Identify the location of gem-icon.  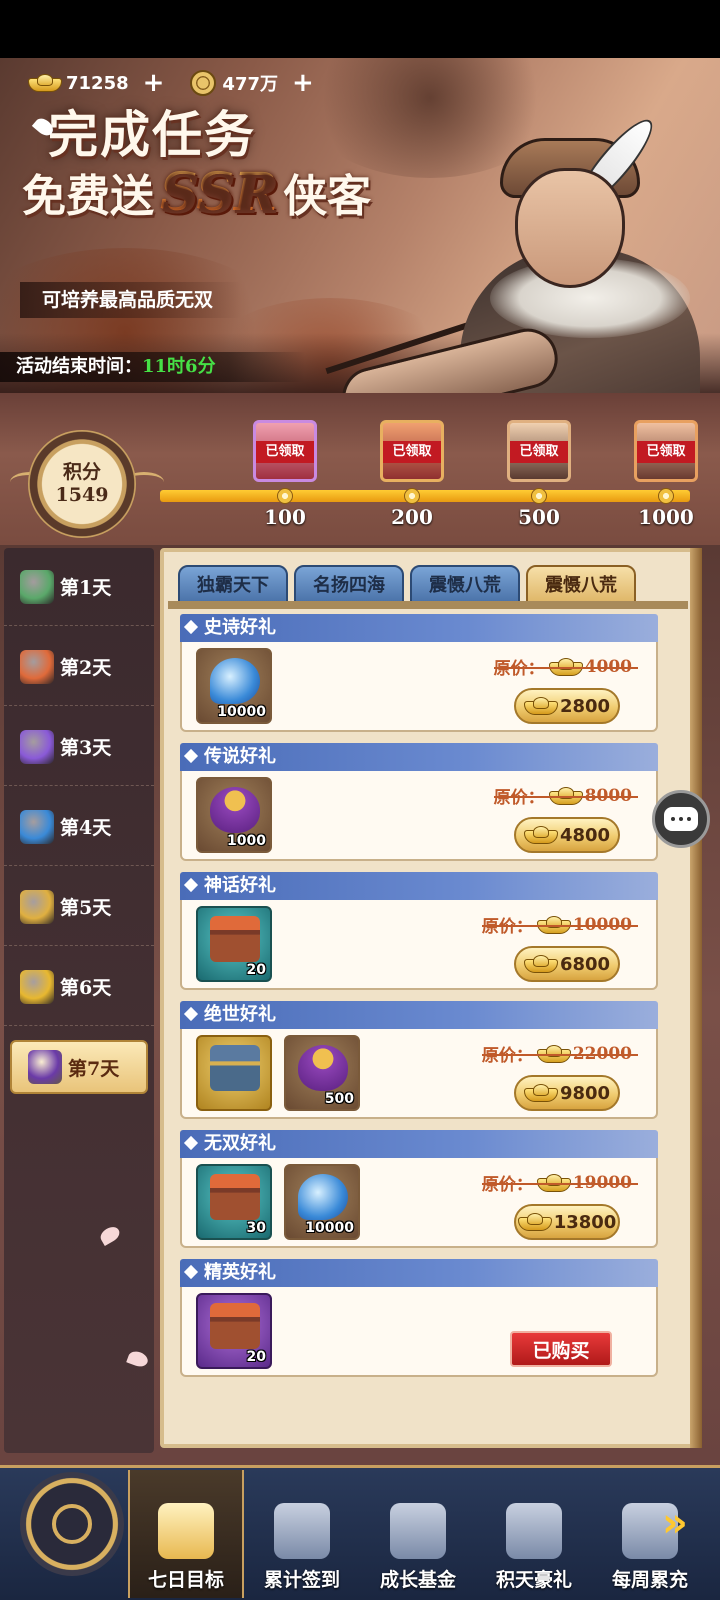
(37, 746).